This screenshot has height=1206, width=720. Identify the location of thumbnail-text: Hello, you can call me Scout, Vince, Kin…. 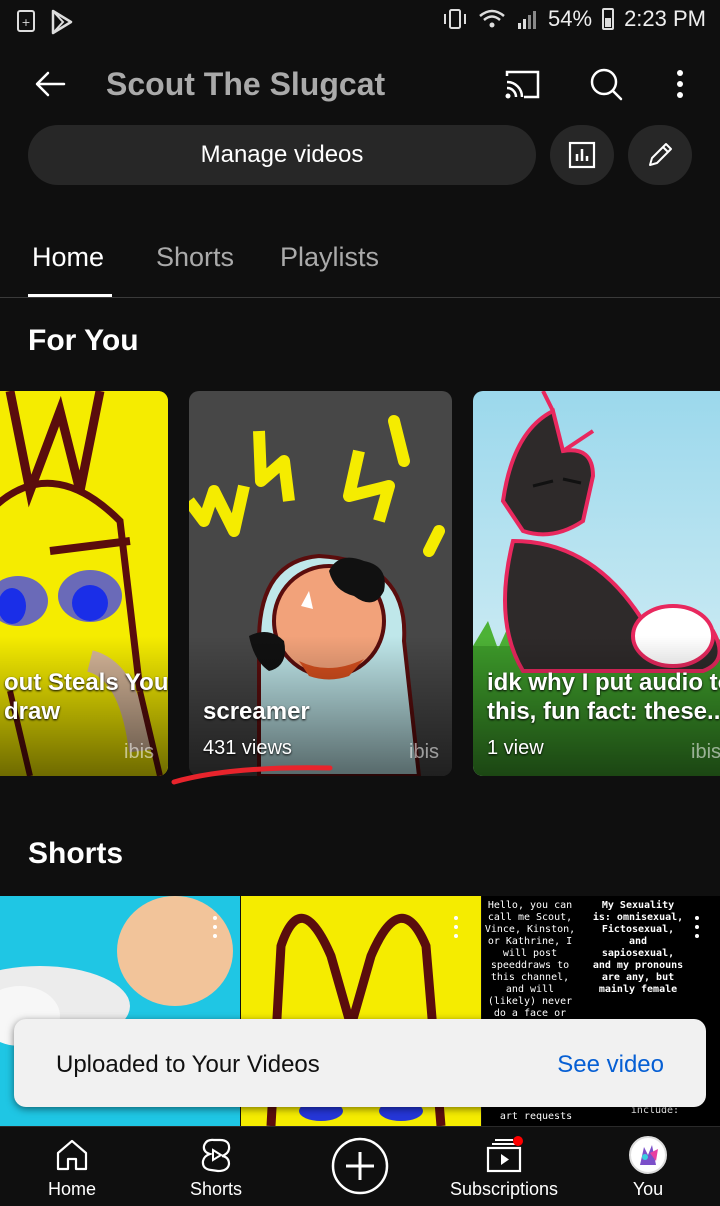
(530, 965).